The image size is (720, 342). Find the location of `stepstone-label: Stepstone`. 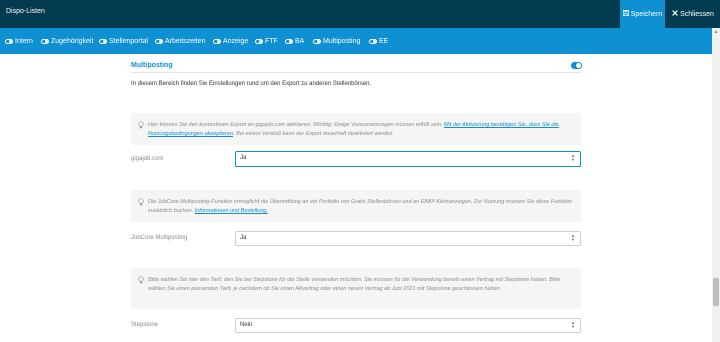

stepstone-label: Stepstone is located at coordinates (145, 325).